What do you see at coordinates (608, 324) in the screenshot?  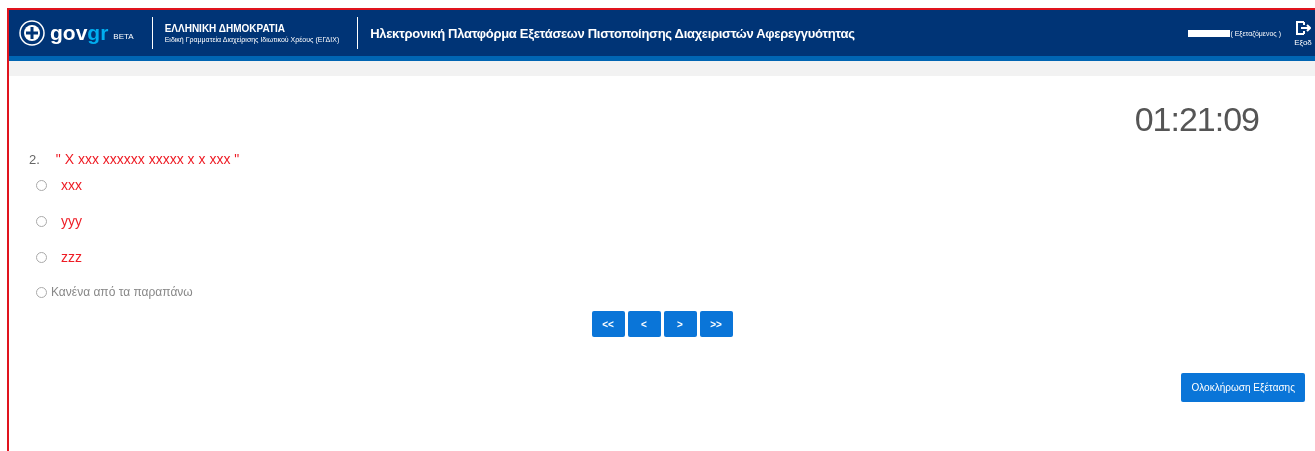 I see `pagination-button: <<` at bounding box center [608, 324].